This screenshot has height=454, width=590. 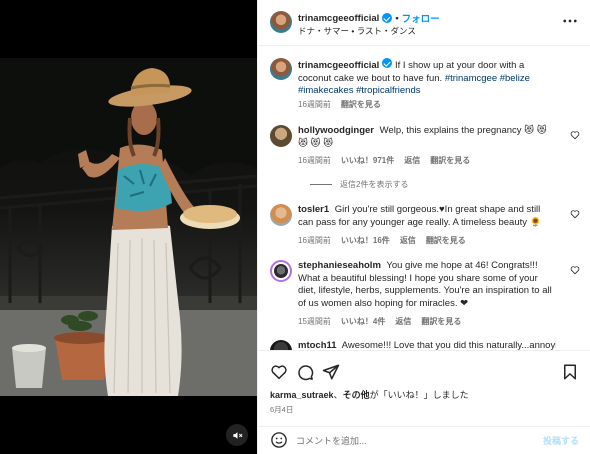 I want to click on save-bookmark-icon, so click(x=570, y=372).